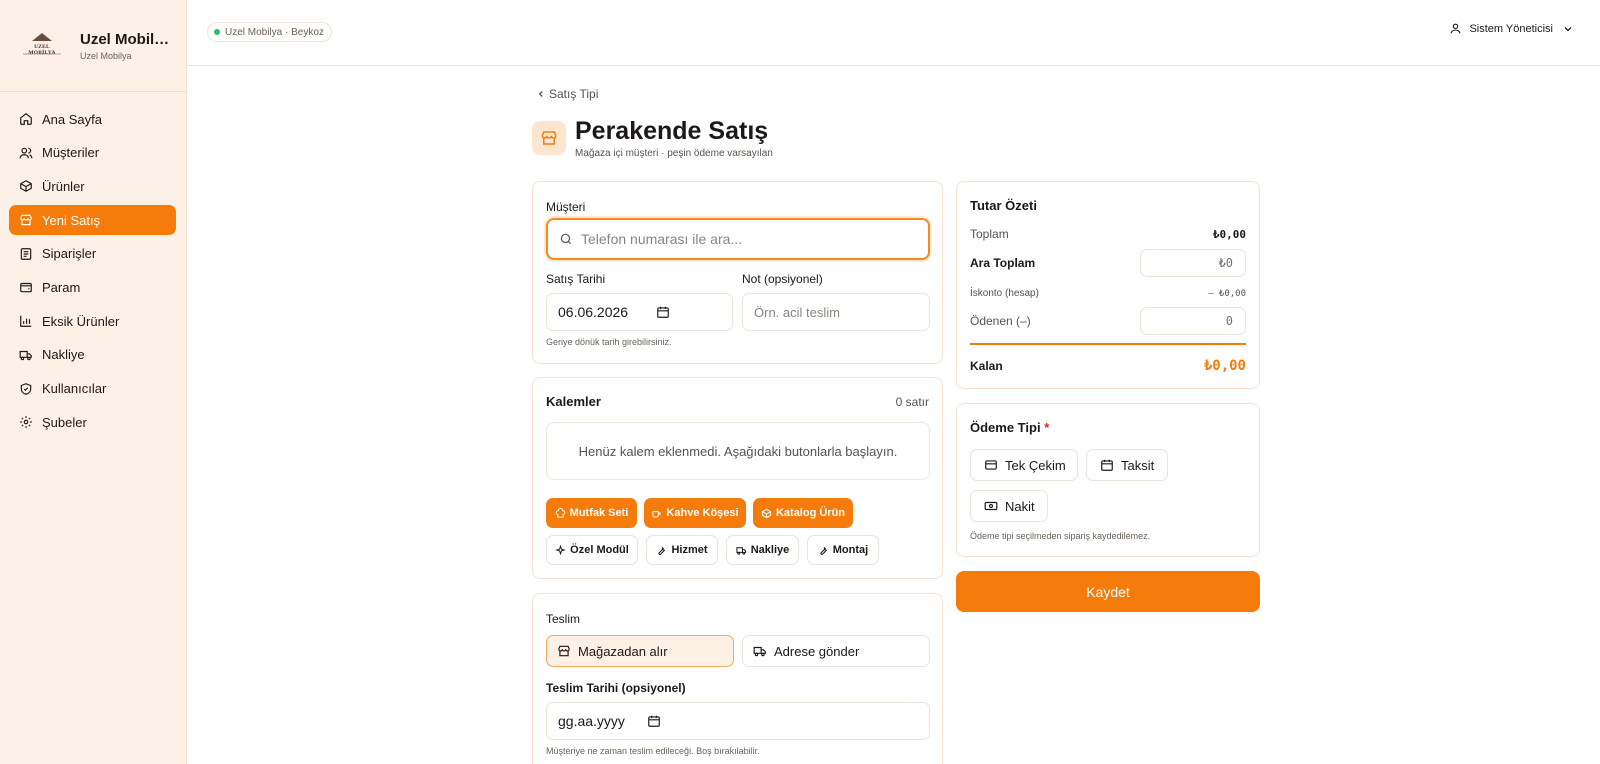 The width and height of the screenshot is (1600, 764). What do you see at coordinates (26, 422) in the screenshot?
I see `gear-icon` at bounding box center [26, 422].